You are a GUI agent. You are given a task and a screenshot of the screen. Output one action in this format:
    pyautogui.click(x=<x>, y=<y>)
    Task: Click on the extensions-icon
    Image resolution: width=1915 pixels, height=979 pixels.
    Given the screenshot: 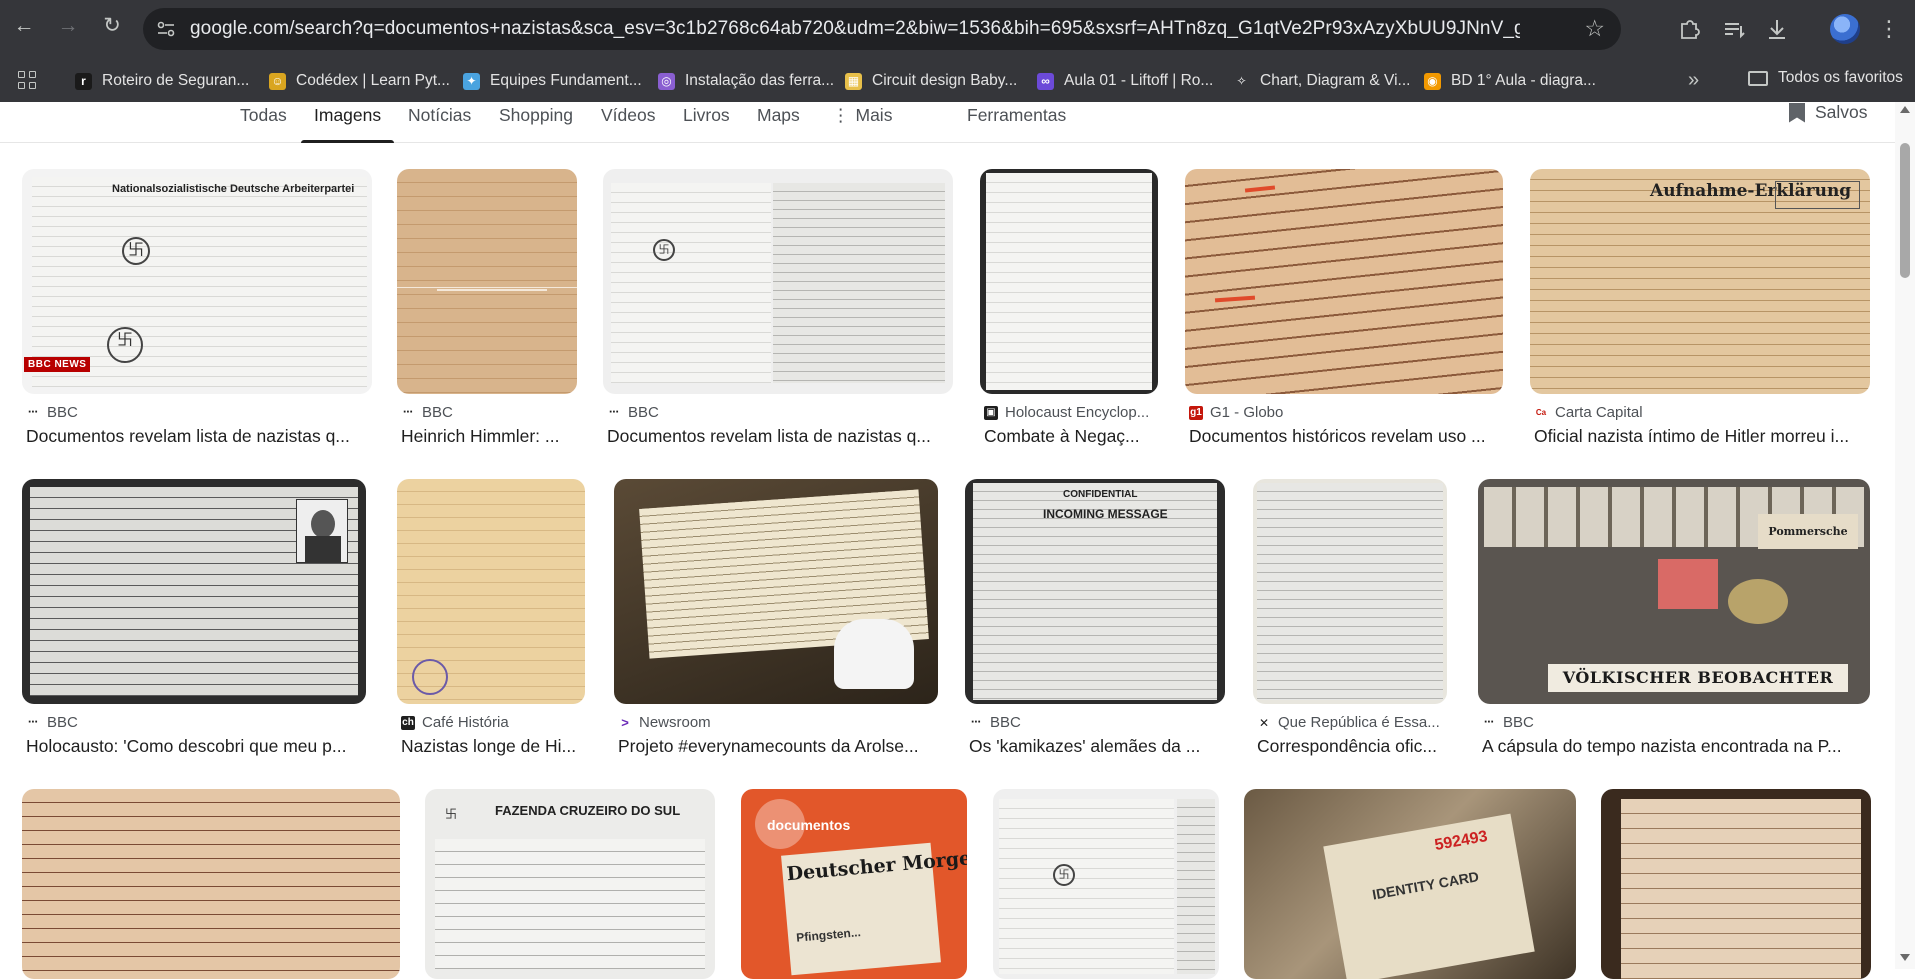 What is the action you would take?
    pyautogui.click(x=1689, y=29)
    